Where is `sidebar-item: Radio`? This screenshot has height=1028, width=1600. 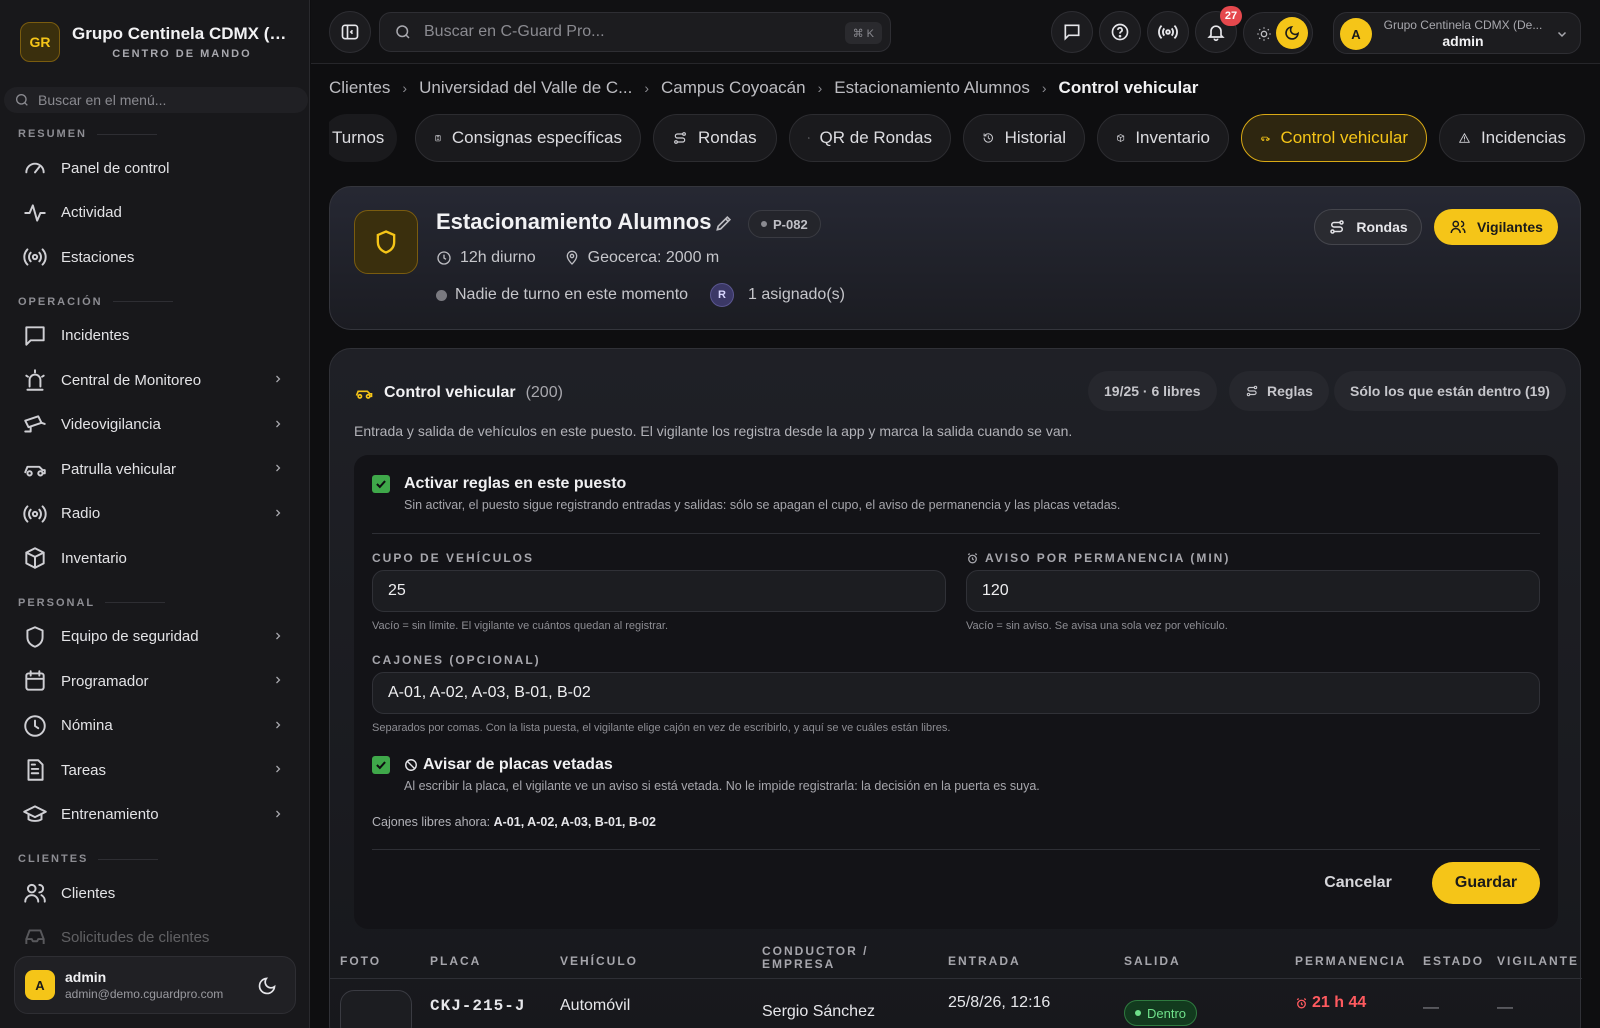 sidebar-item: Radio is located at coordinates (155, 514).